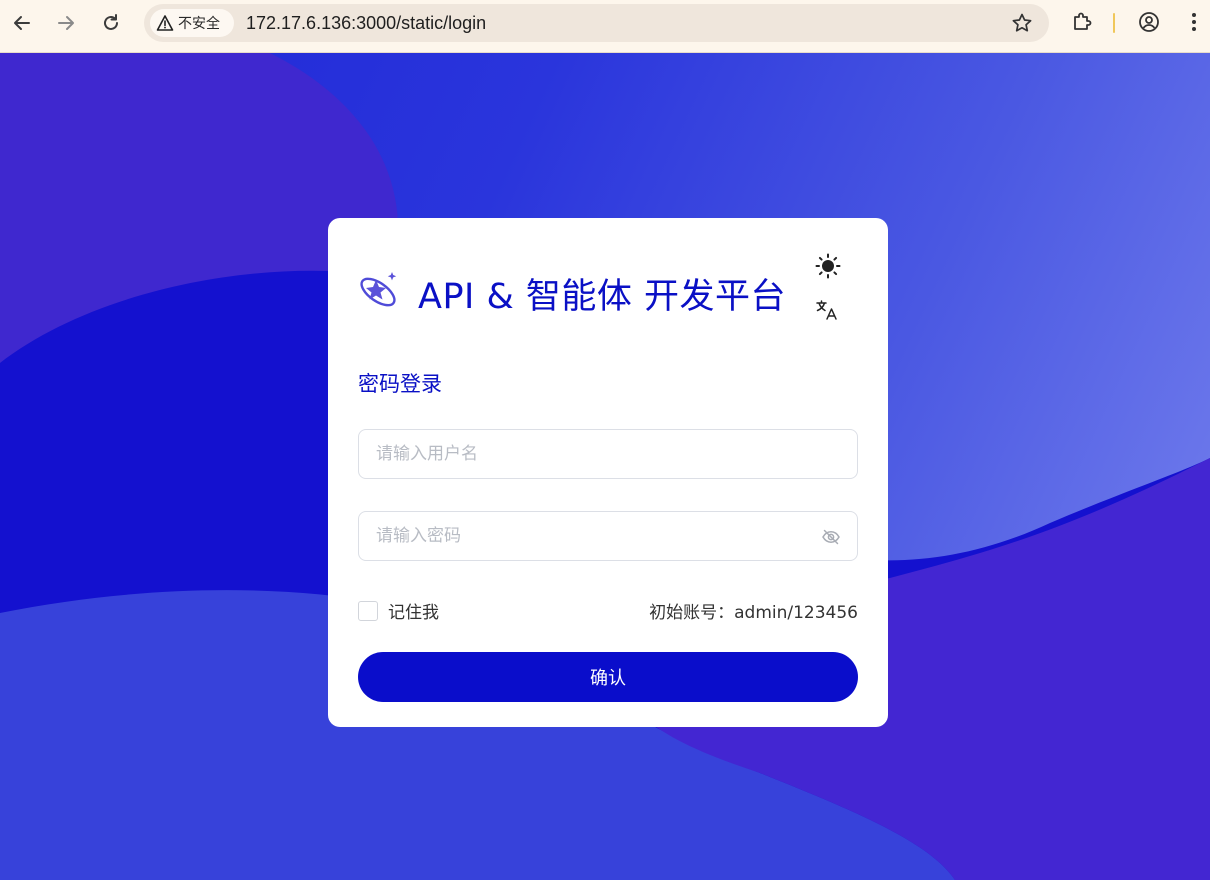 The height and width of the screenshot is (880, 1210). What do you see at coordinates (366, 23) in the screenshot?
I see `url-text: 172.17.6.136:3000/static/login` at bounding box center [366, 23].